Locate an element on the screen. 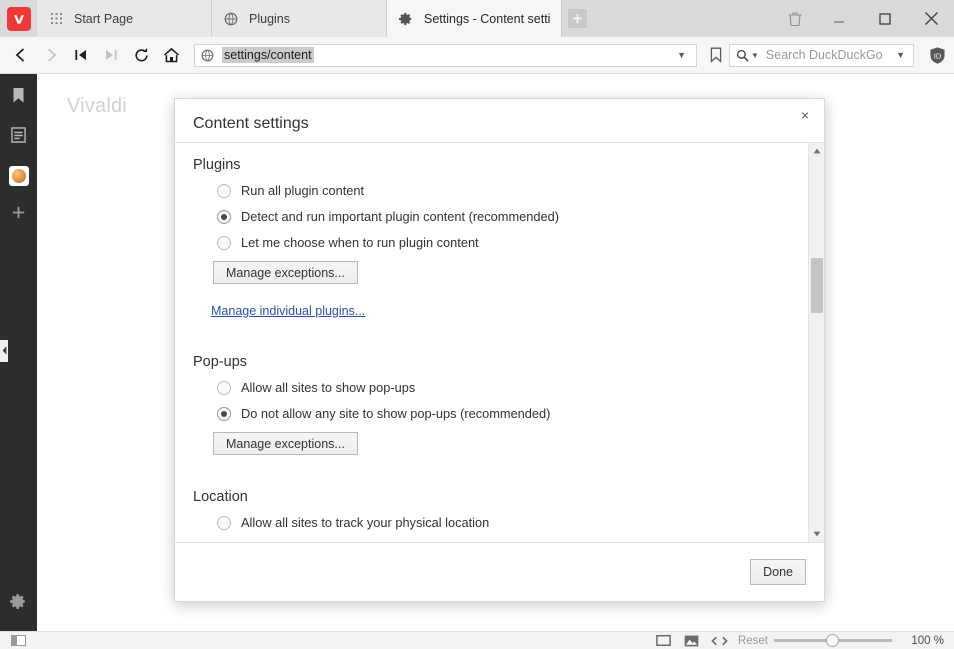  new-tab-button is located at coordinates (577, 18).